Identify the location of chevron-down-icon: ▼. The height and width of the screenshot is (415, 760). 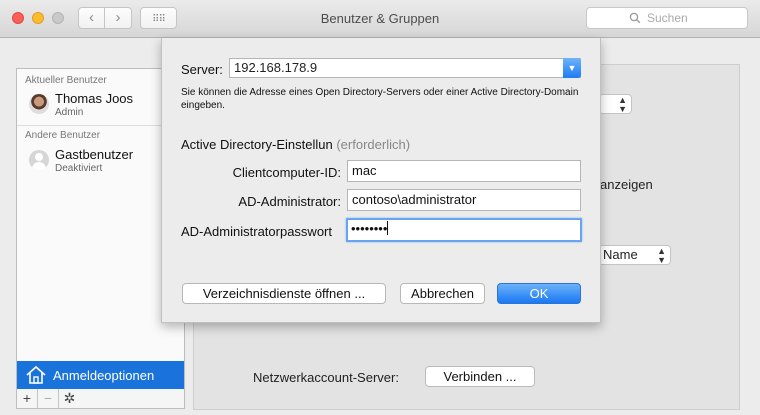
(572, 68).